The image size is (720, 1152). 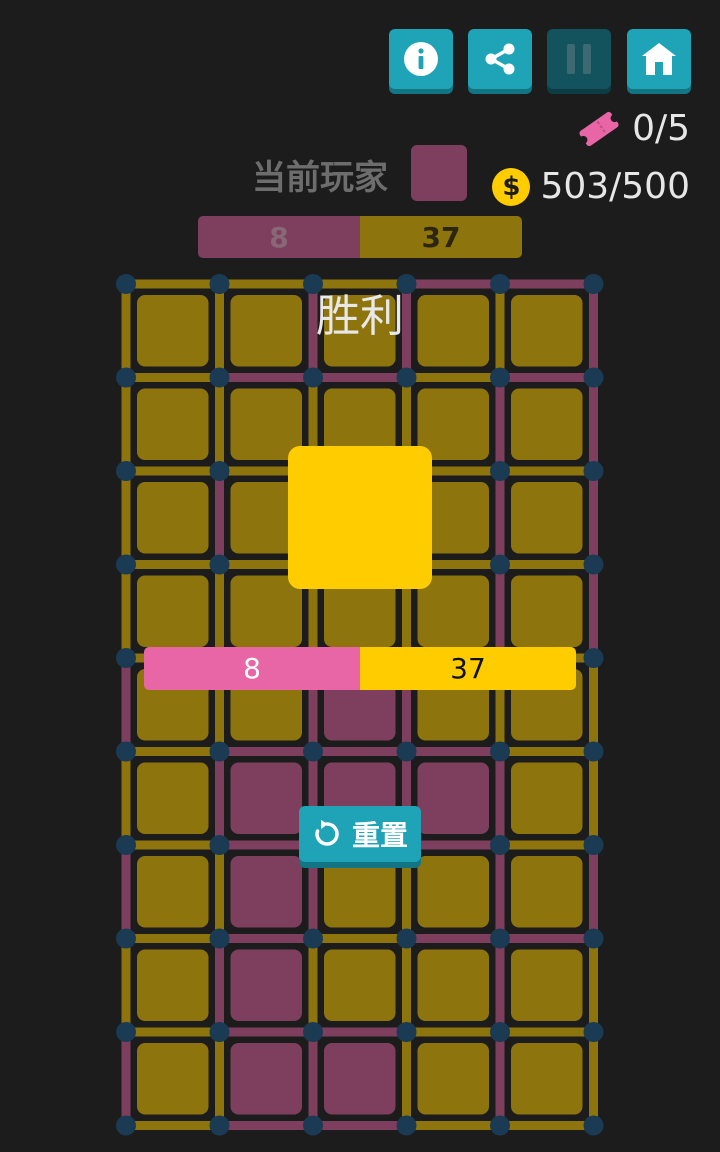 I want to click on info-icon, so click(x=421, y=59).